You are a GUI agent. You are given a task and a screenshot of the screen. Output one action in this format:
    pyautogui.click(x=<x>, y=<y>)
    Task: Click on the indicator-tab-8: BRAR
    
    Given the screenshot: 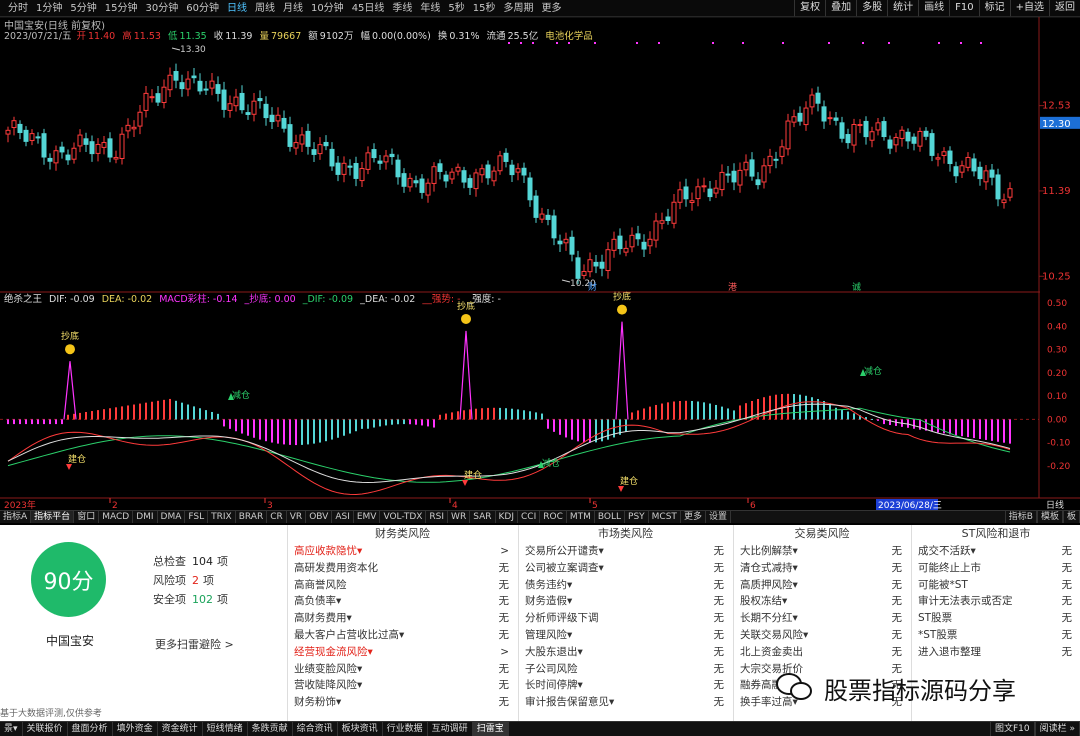 What is the action you would take?
    pyautogui.click(x=252, y=517)
    